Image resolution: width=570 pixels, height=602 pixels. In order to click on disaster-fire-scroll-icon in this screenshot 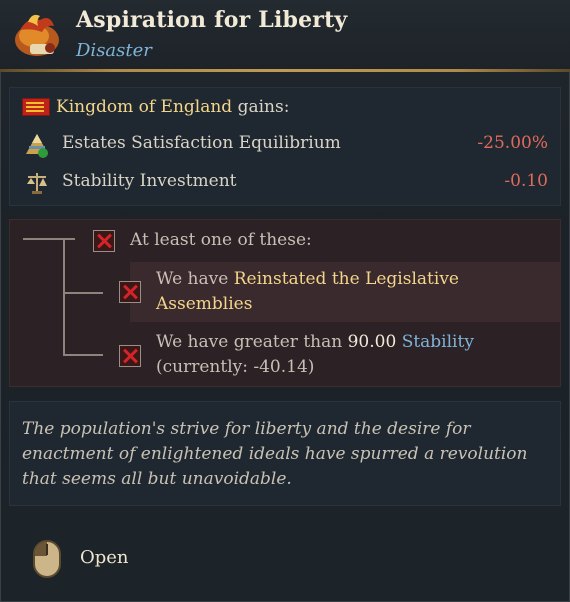, I will do `click(37, 35)`.